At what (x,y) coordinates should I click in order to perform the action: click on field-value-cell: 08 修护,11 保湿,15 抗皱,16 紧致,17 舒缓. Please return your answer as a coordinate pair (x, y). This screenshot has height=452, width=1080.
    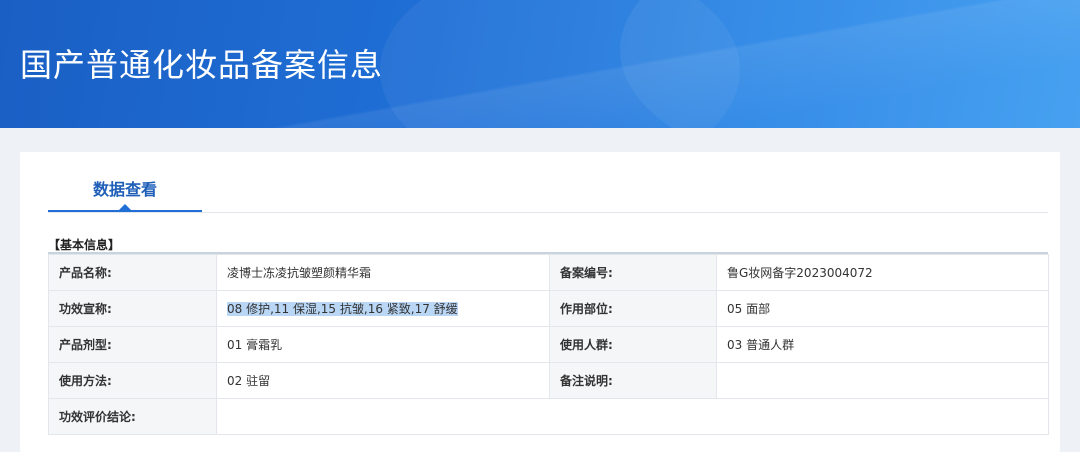
    Looking at the image, I should click on (383, 308).